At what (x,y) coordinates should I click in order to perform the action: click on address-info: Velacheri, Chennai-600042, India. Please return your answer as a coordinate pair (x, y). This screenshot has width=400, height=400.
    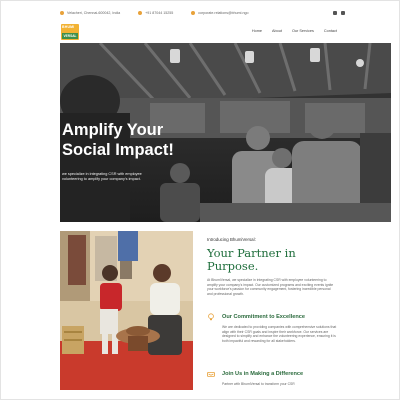
    Looking at the image, I should click on (90, 13).